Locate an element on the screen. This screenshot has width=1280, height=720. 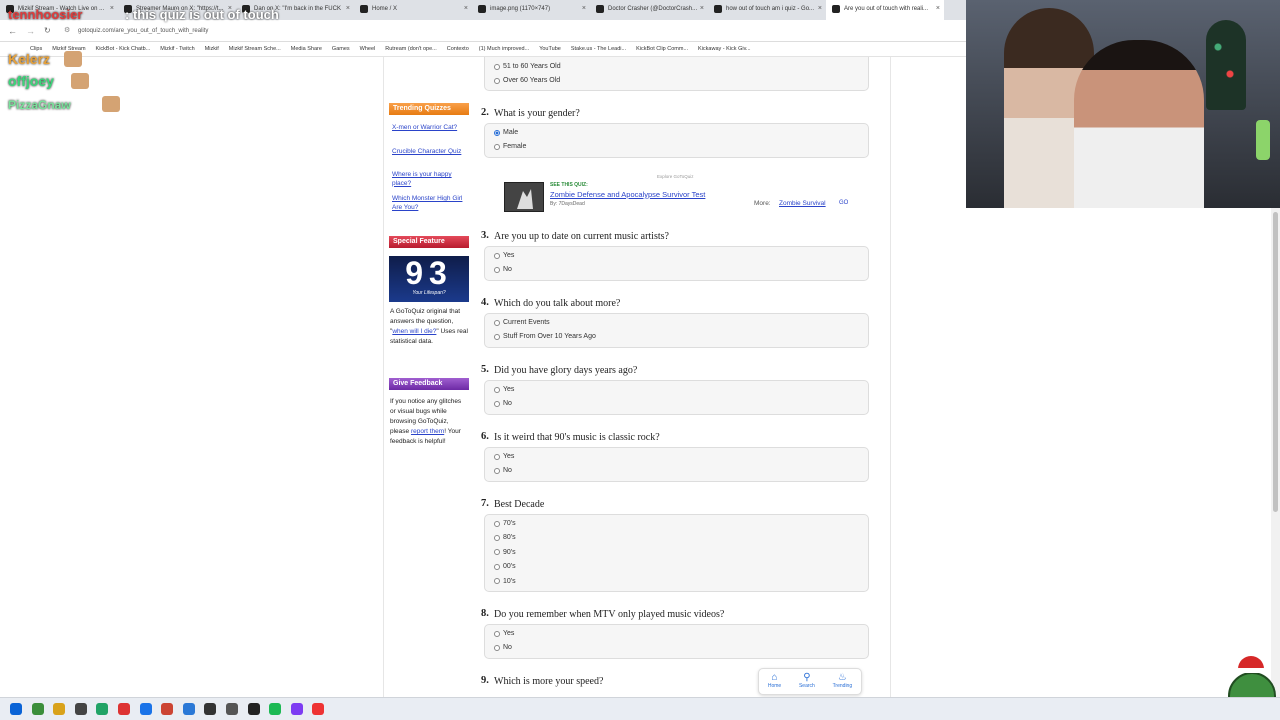
bookmark-item: Mizkif - Twitch is located at coordinates (177, 49).